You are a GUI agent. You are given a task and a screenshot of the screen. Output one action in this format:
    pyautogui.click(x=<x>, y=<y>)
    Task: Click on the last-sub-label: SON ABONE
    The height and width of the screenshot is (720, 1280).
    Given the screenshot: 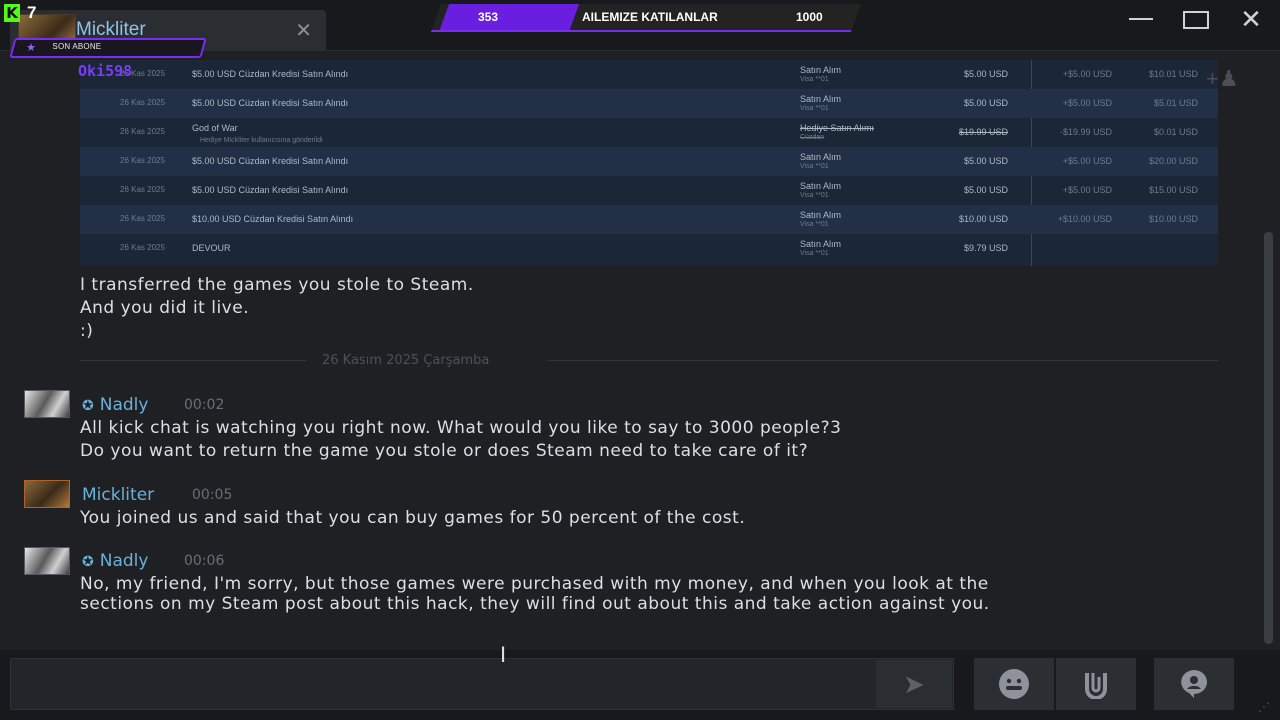 What is the action you would take?
    pyautogui.click(x=77, y=46)
    